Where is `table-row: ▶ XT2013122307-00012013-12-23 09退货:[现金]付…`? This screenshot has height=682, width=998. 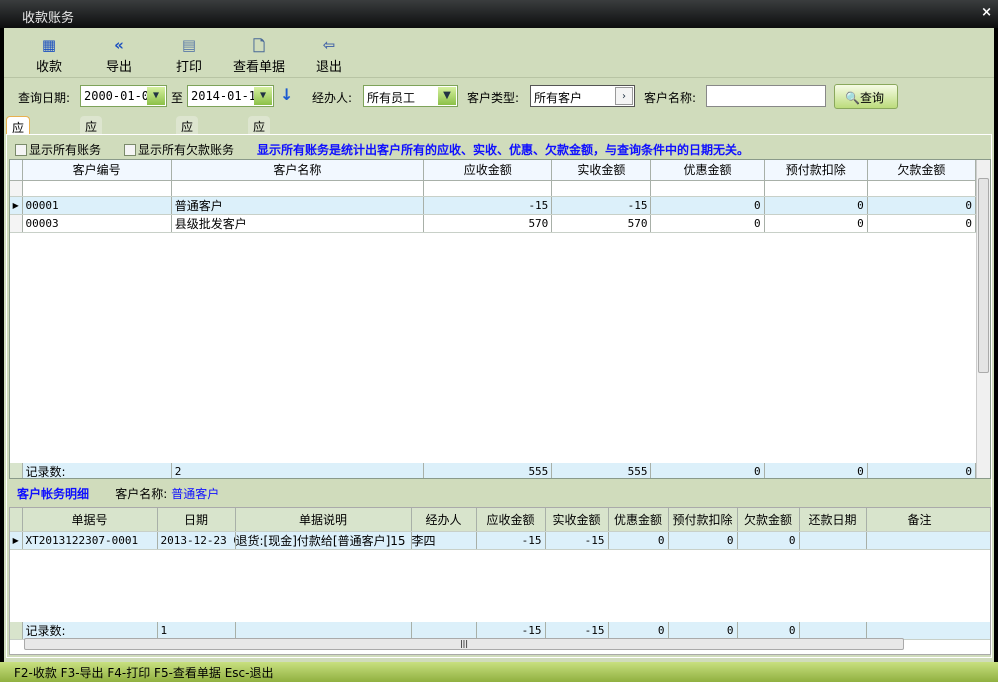
table-row: ▶ XT2013122307-00012013-12-23 09退货:[现金]付… is located at coordinates (500, 540).